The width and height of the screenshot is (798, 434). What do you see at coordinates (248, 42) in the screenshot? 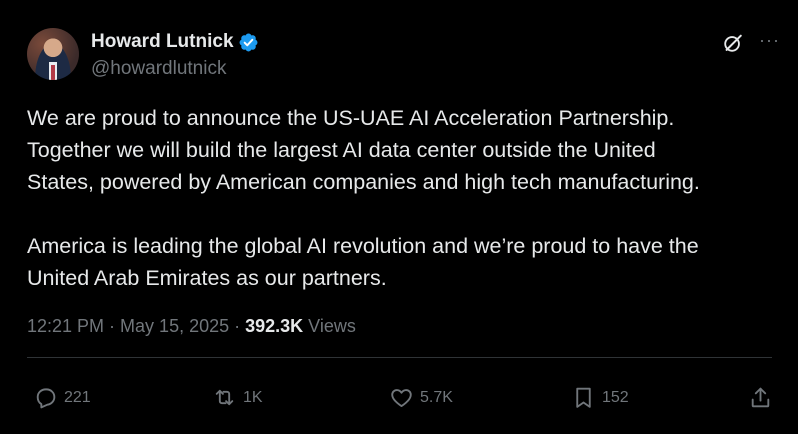
I see `verified-badge-icon` at bounding box center [248, 42].